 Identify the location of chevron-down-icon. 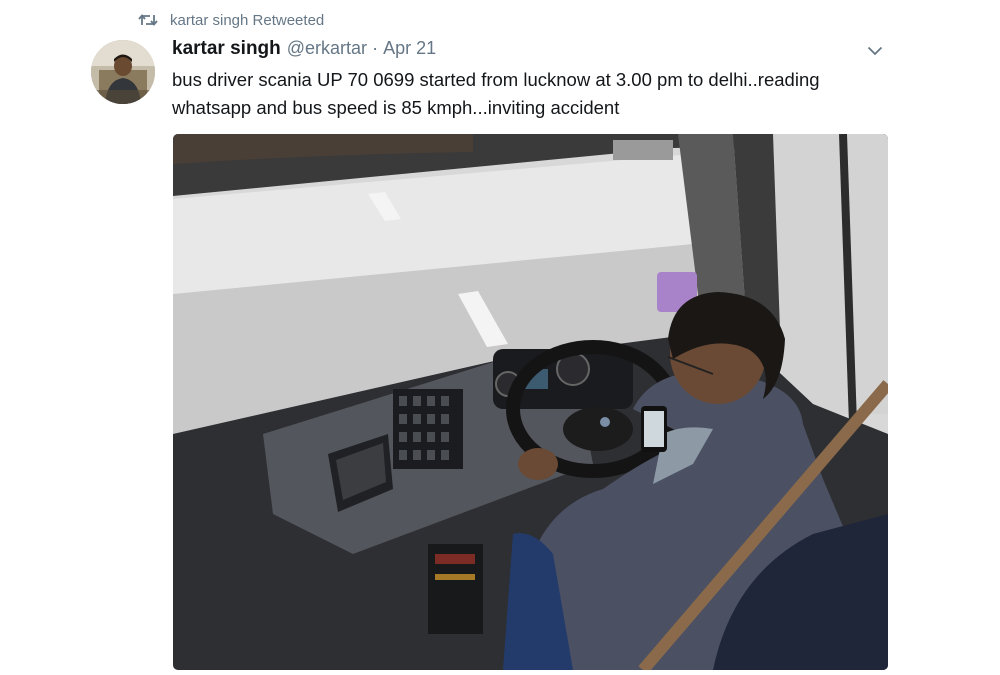
(875, 52).